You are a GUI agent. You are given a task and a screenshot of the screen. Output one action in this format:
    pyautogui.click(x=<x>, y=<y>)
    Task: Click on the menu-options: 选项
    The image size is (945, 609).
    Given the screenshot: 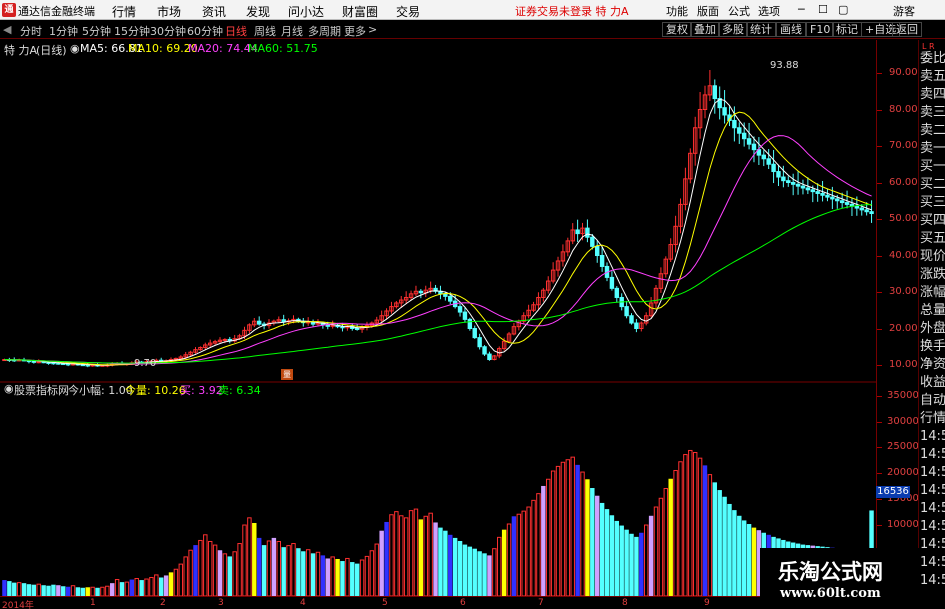 What is the action you would take?
    pyautogui.click(x=769, y=11)
    